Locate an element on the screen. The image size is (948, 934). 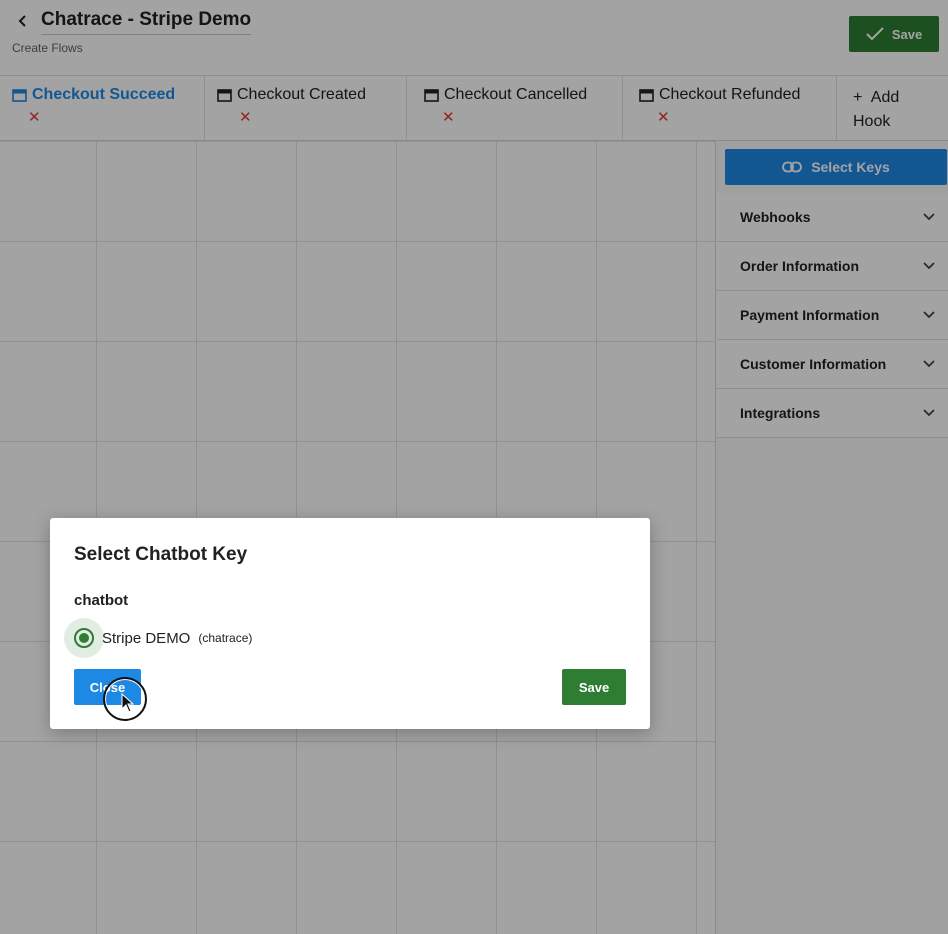
radio-option-label: Stripe DEMO is located at coordinates (146, 638).